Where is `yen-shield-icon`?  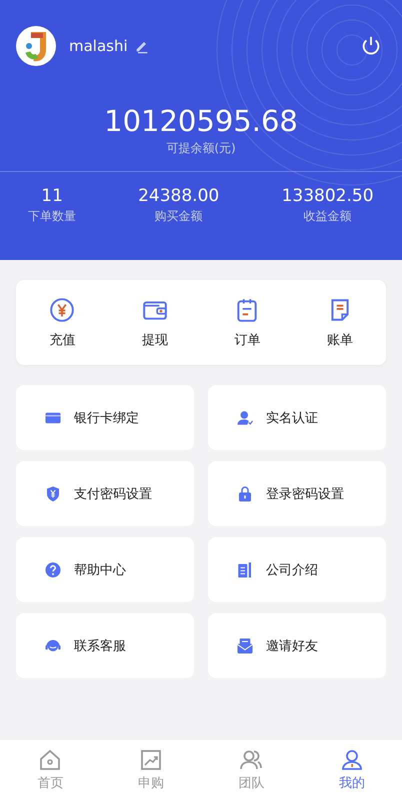 yen-shield-icon is located at coordinates (53, 493).